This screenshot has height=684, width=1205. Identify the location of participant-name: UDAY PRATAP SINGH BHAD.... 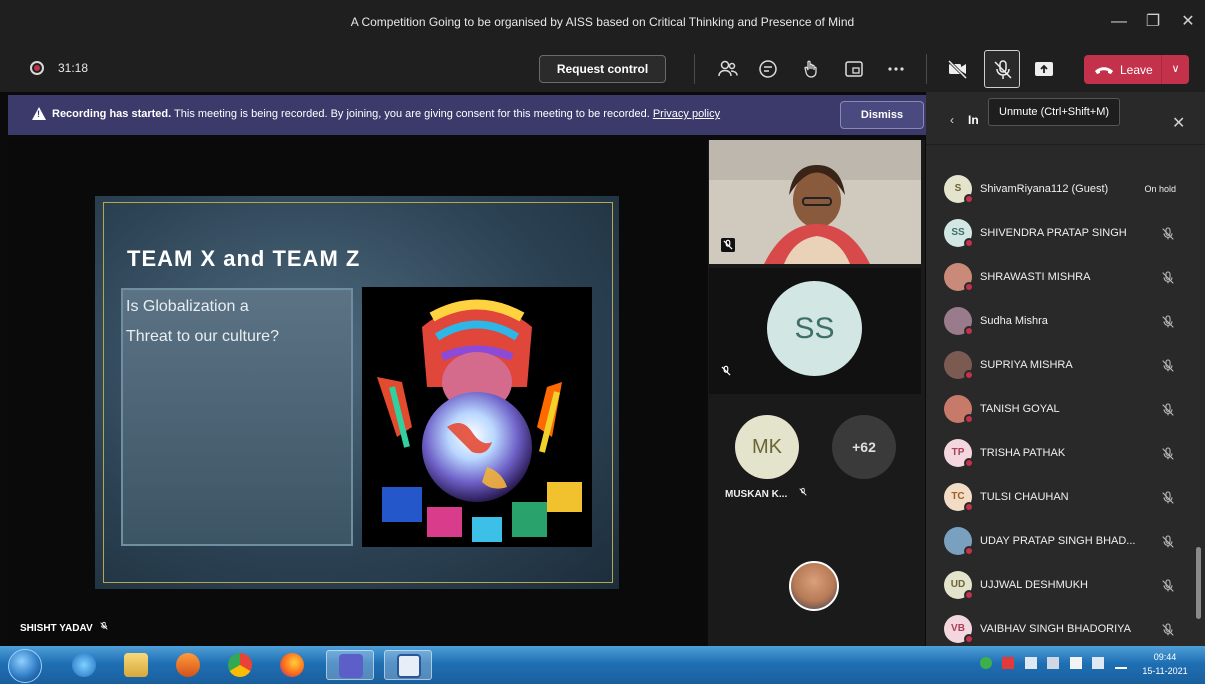
(1058, 541).